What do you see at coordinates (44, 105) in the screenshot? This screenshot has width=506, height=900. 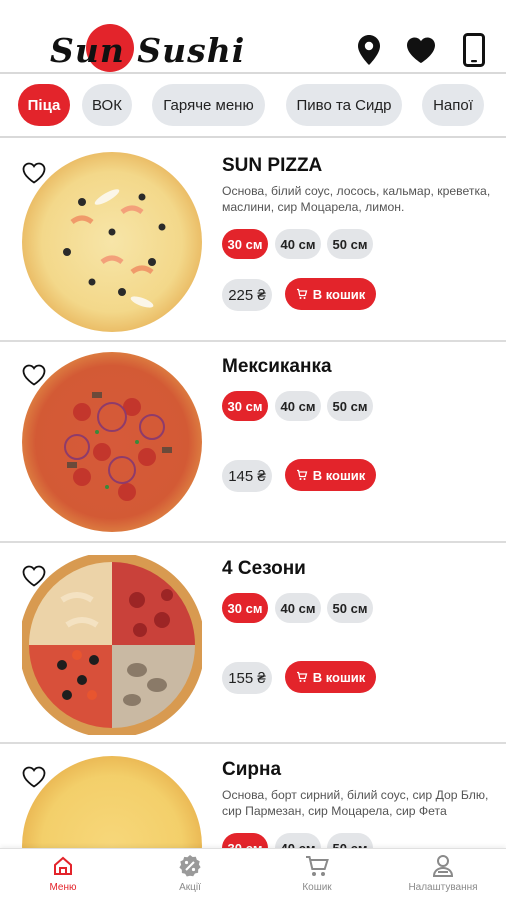 I see `tab-pizza: Піца` at bounding box center [44, 105].